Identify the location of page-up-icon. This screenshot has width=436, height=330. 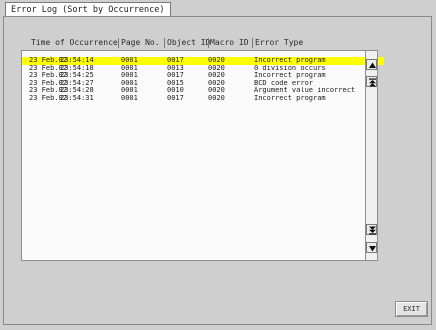
(372, 82).